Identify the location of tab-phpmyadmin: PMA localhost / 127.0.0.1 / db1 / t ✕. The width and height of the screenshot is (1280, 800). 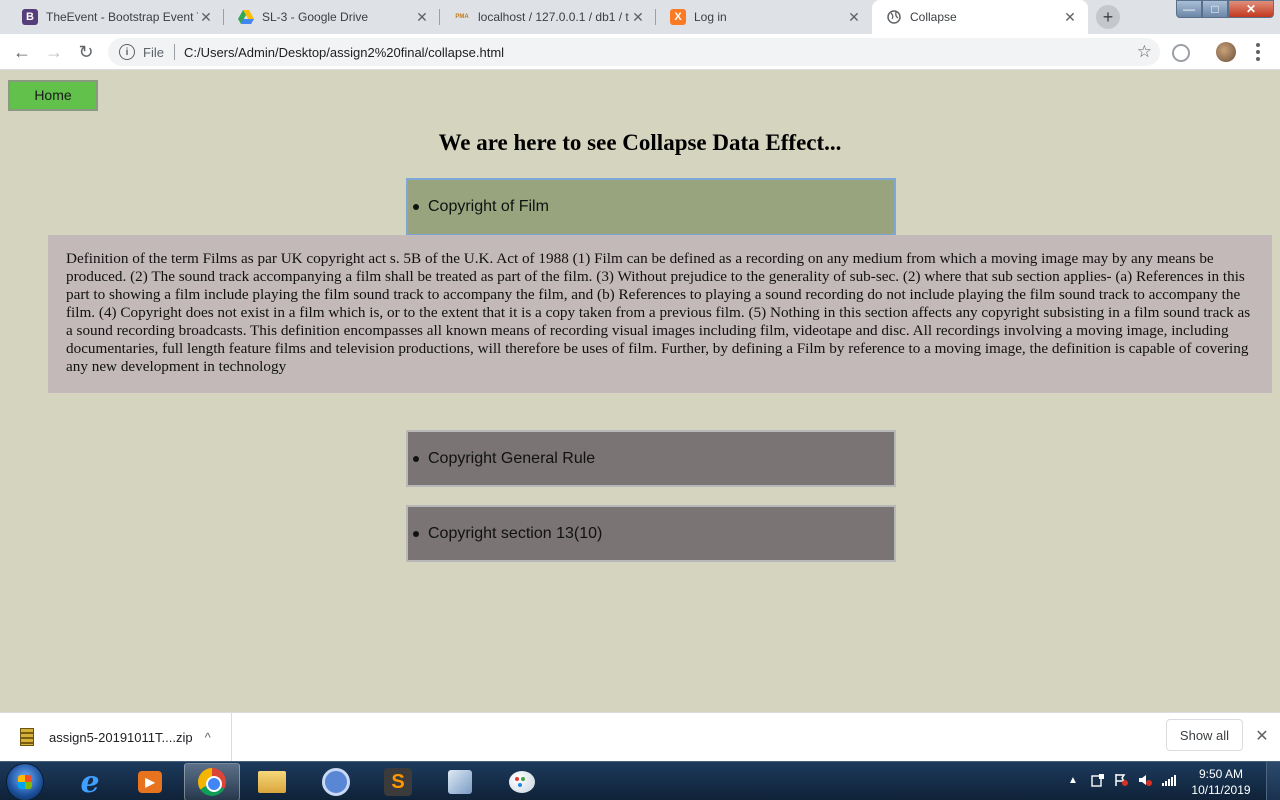
(548, 17).